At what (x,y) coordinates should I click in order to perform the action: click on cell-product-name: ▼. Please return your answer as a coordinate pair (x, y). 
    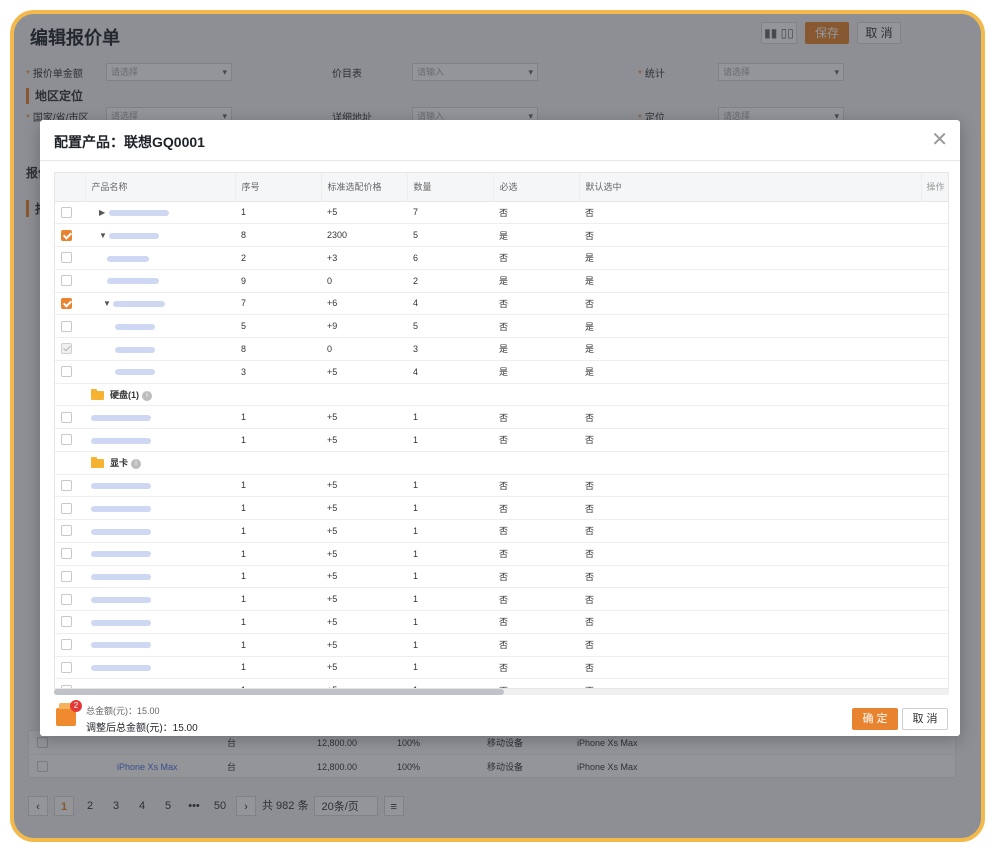
    Looking at the image, I should click on (160, 235).